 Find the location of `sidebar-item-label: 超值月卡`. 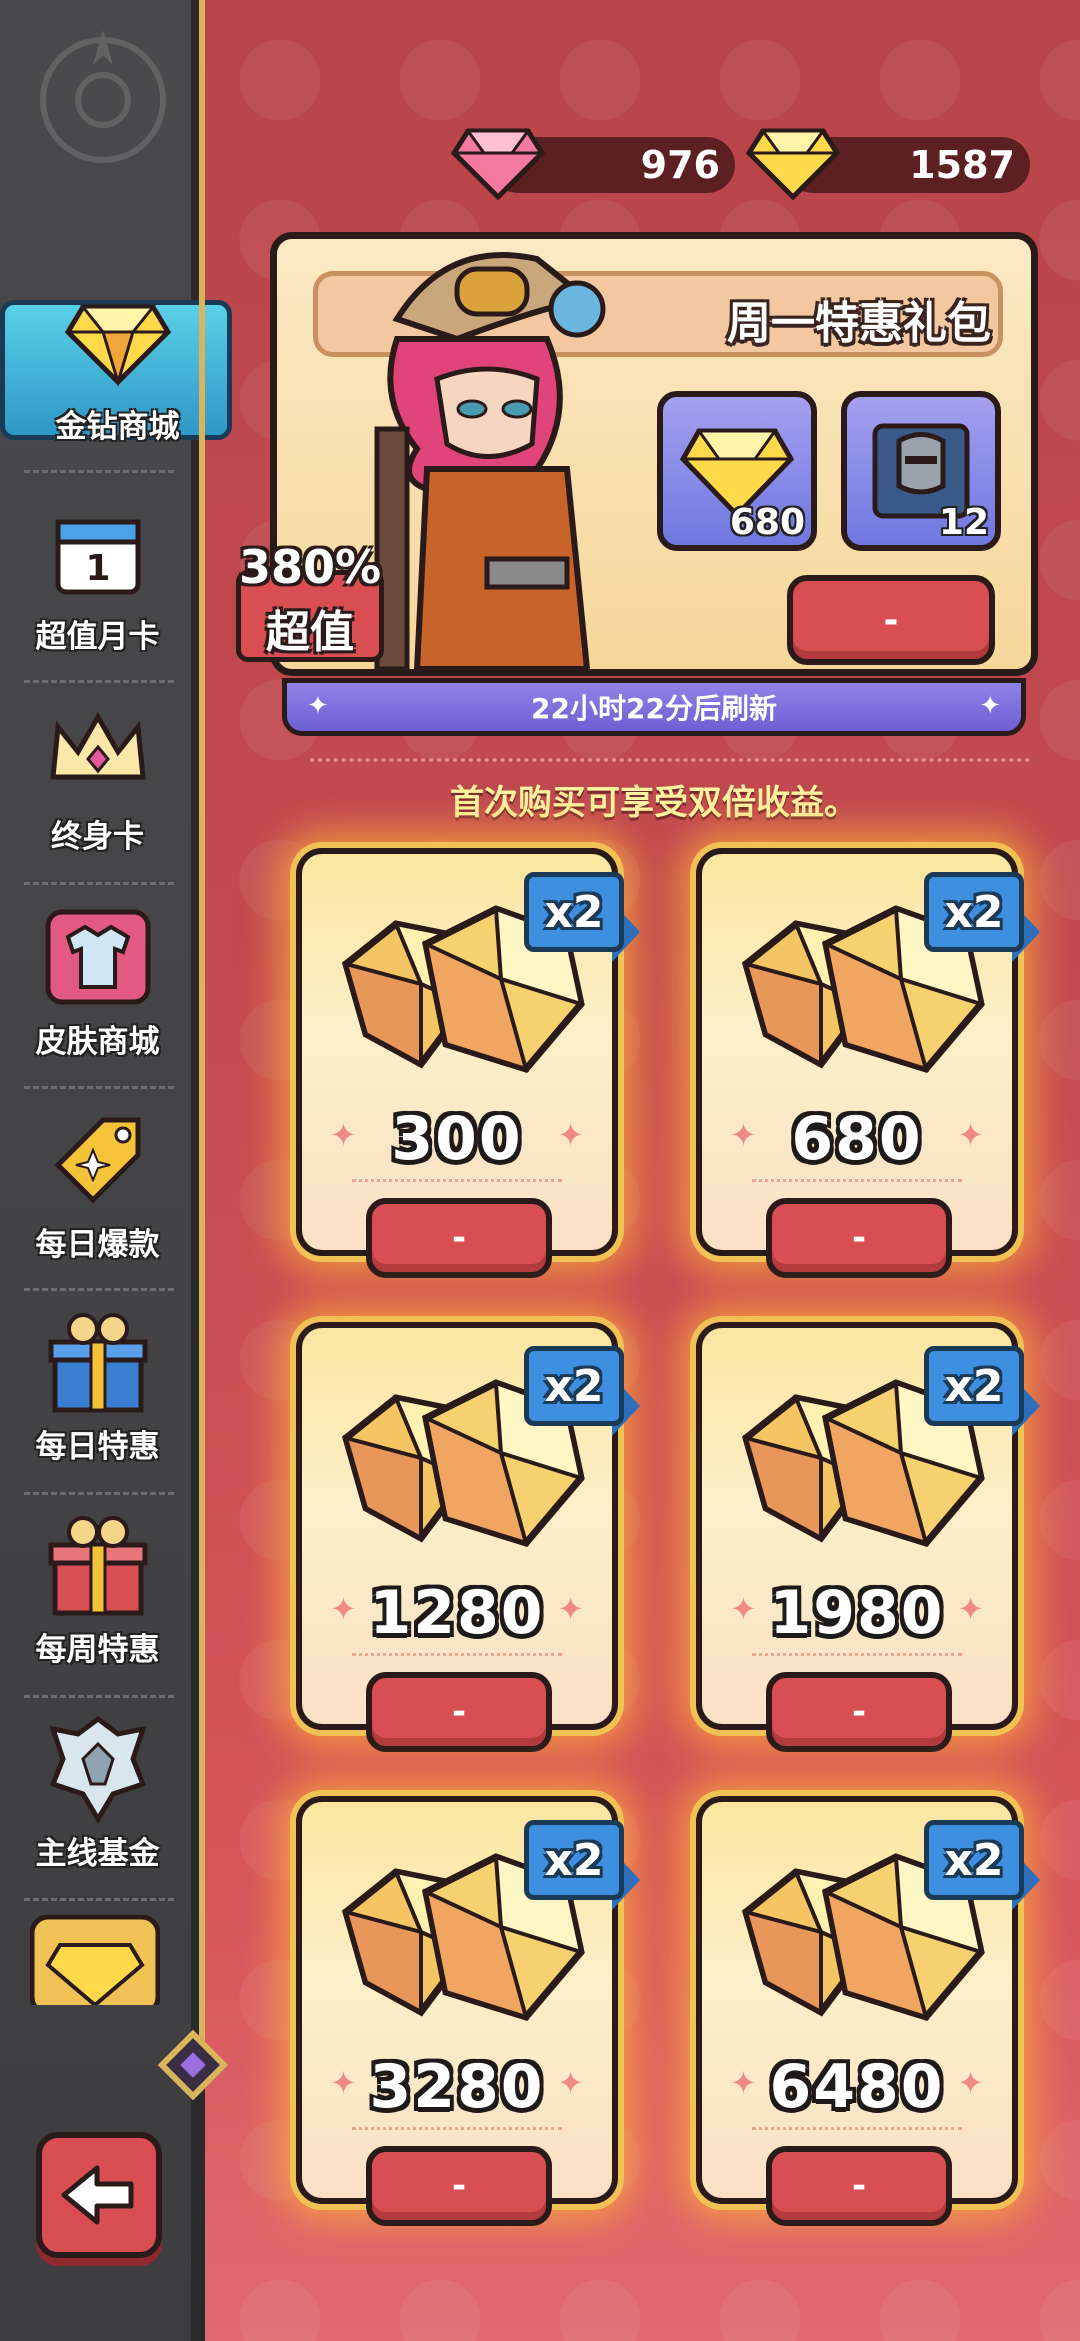

sidebar-item-label: 超值月卡 is located at coordinates (97, 637).